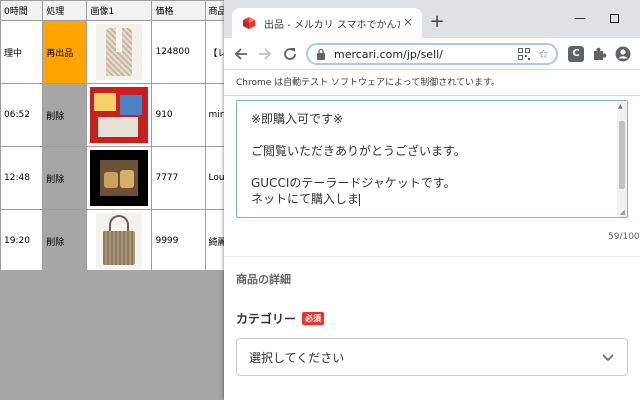 This screenshot has width=640, height=400. What do you see at coordinates (313, 318) in the screenshot?
I see `required-badge: 必須` at bounding box center [313, 318].